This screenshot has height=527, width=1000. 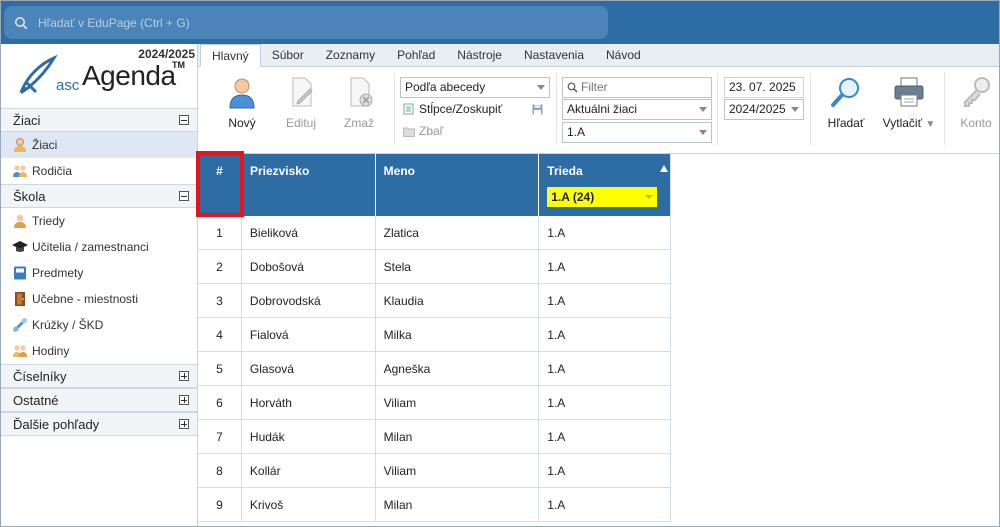 I want to click on sidebar-item-0-1: Rodičia, so click(x=98, y=171).